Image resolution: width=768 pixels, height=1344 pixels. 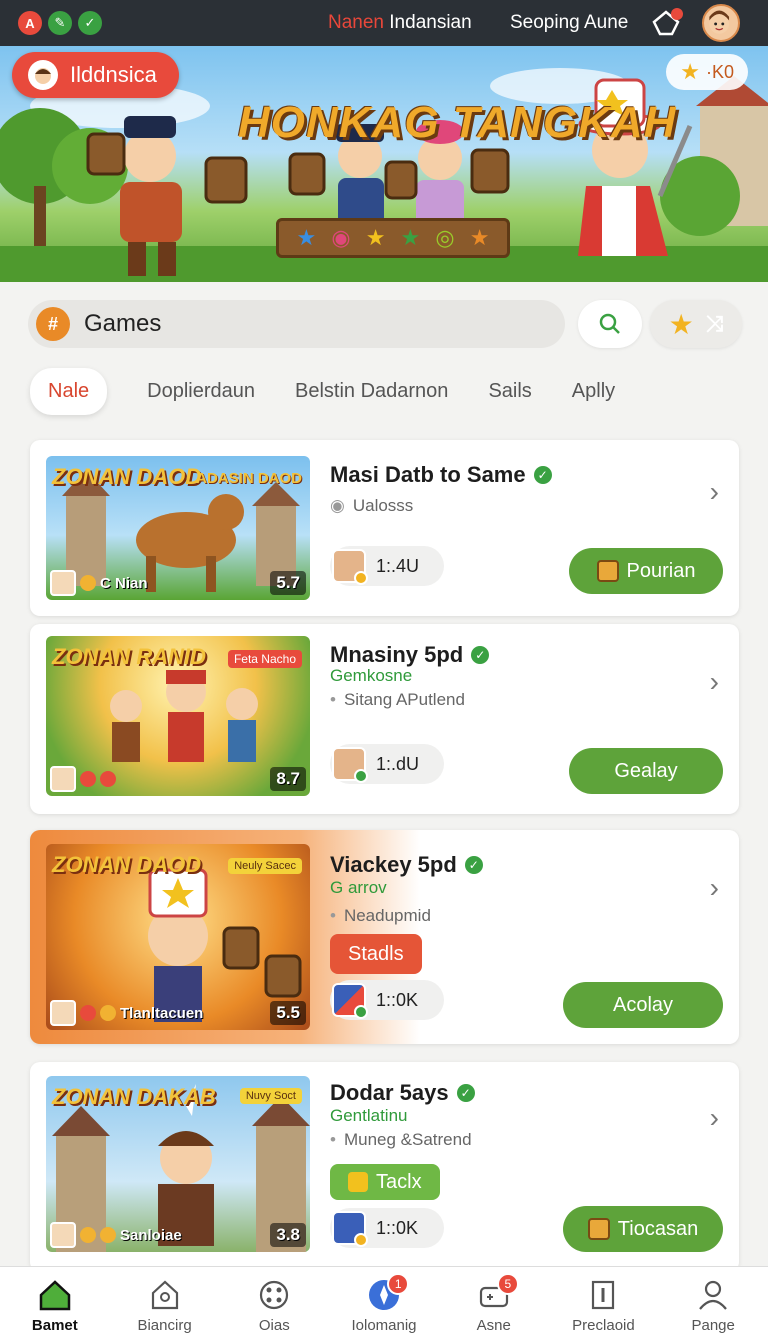 I want to click on play-button-label: Acolay, so click(x=643, y=1004).